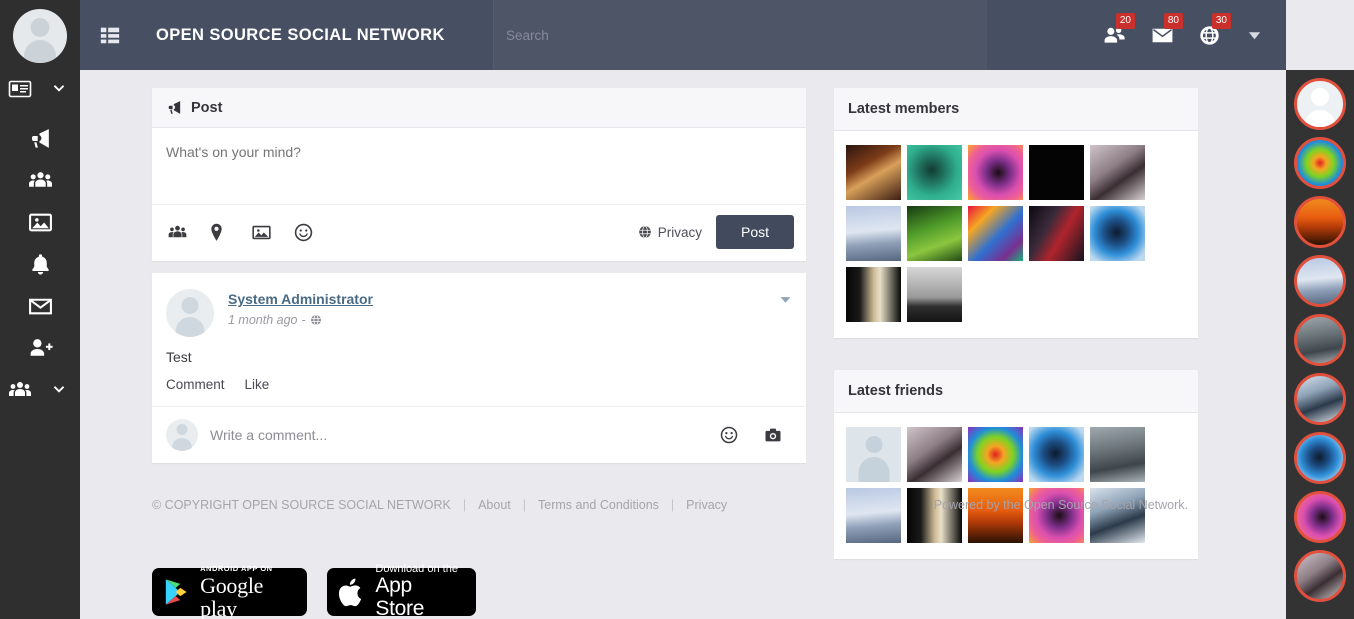  What do you see at coordinates (40, 222) in the screenshot?
I see `sidebar-item-photos` at bounding box center [40, 222].